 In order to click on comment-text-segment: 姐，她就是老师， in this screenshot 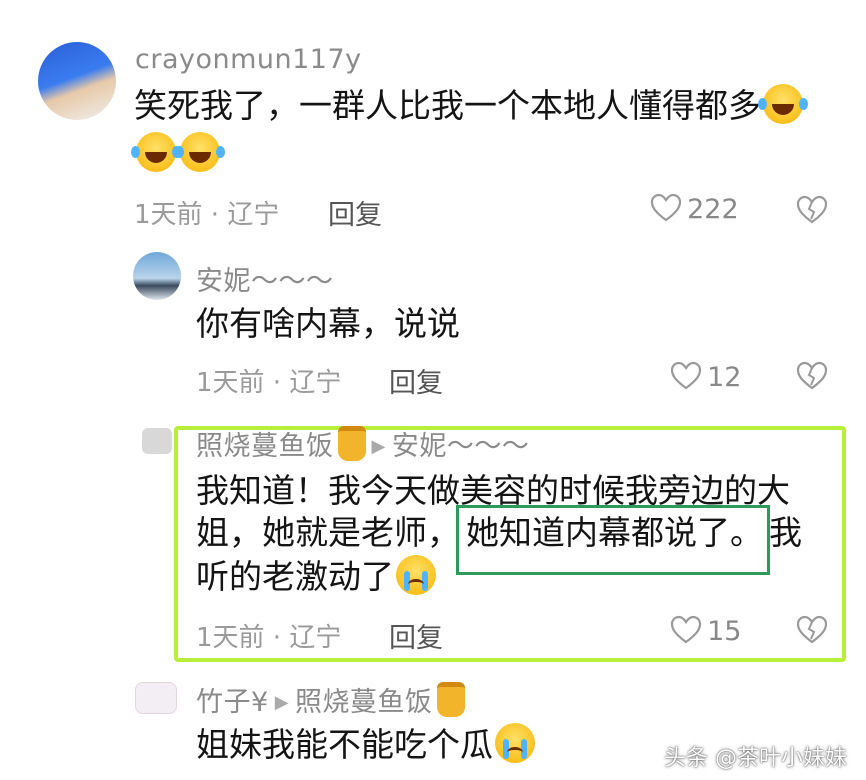, I will do `click(328, 532)`.